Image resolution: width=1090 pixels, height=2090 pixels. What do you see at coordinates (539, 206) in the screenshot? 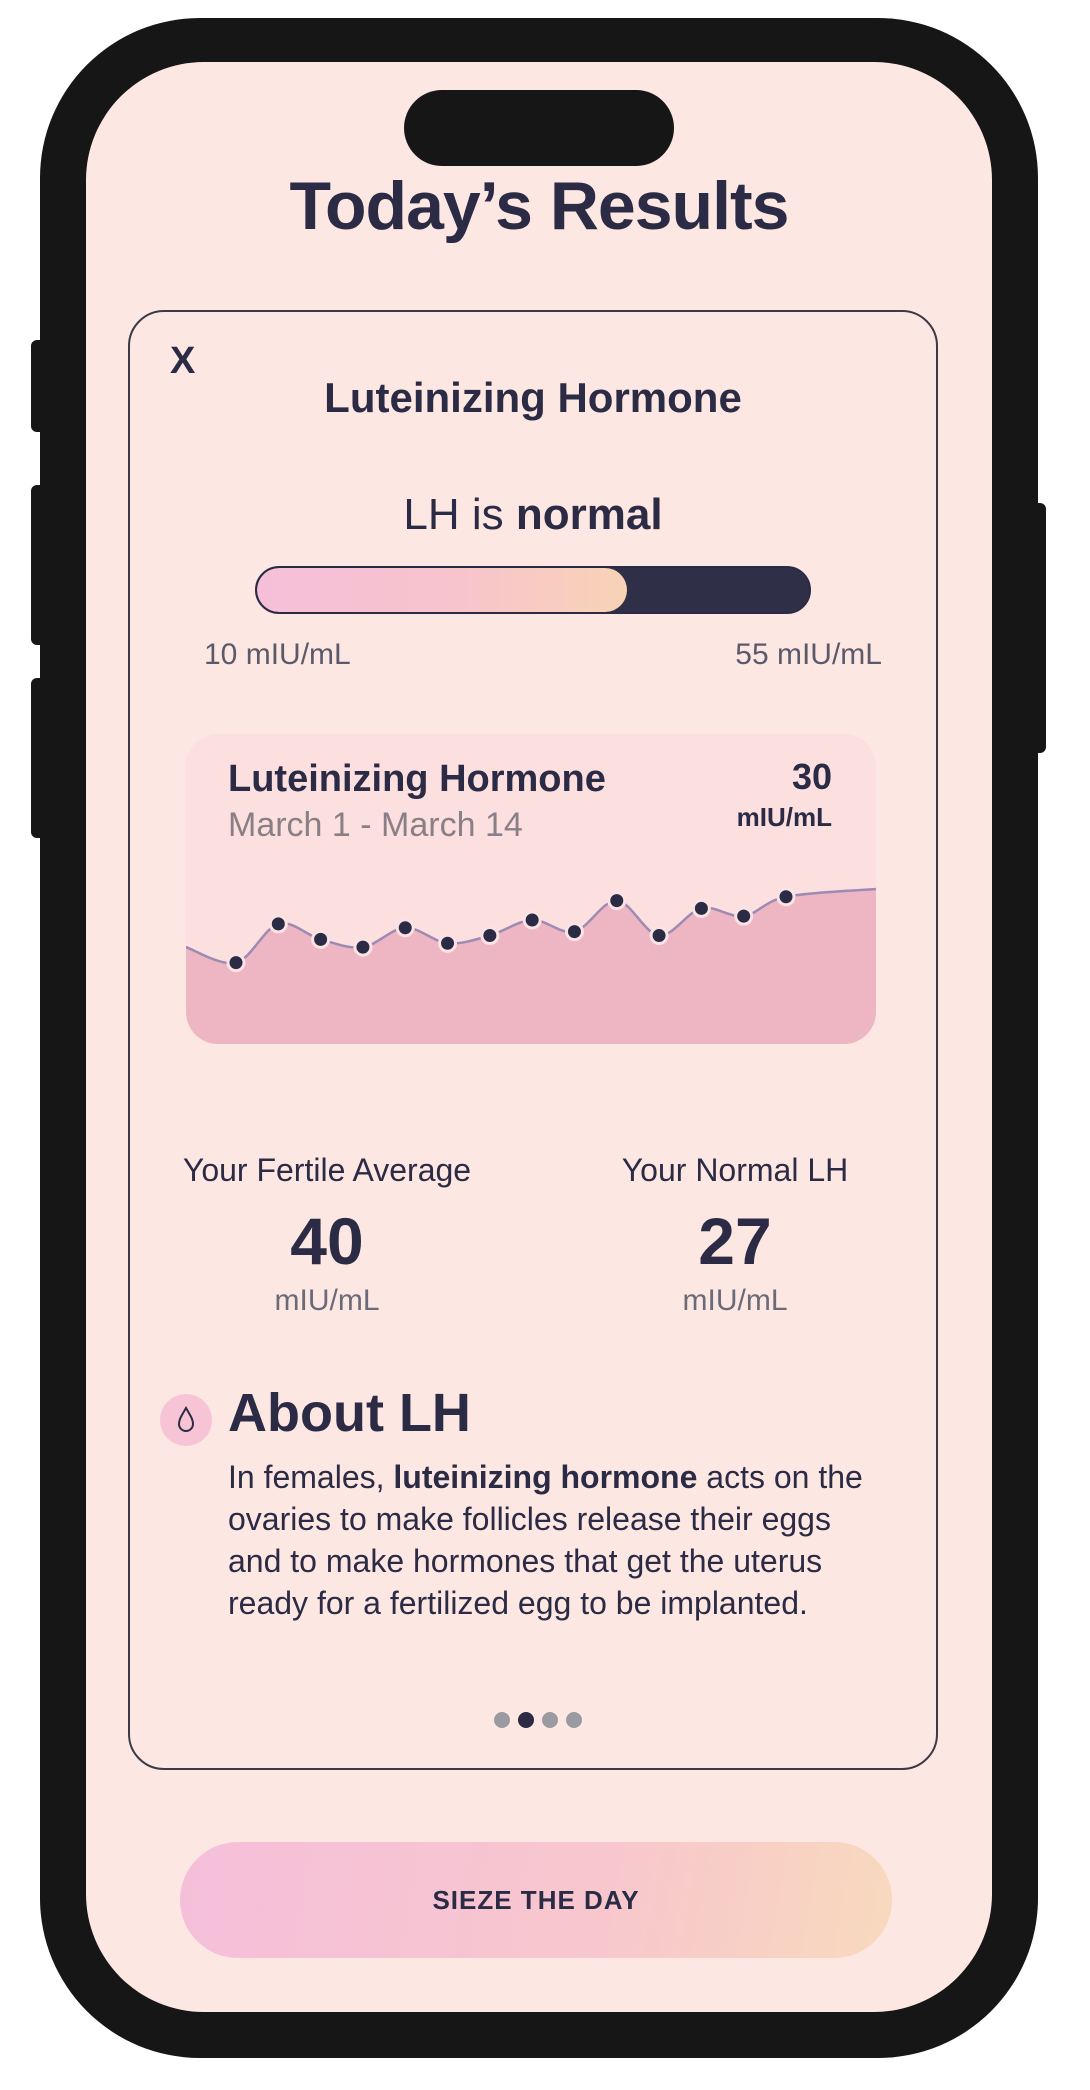
I see `page-title: Today’s Results` at bounding box center [539, 206].